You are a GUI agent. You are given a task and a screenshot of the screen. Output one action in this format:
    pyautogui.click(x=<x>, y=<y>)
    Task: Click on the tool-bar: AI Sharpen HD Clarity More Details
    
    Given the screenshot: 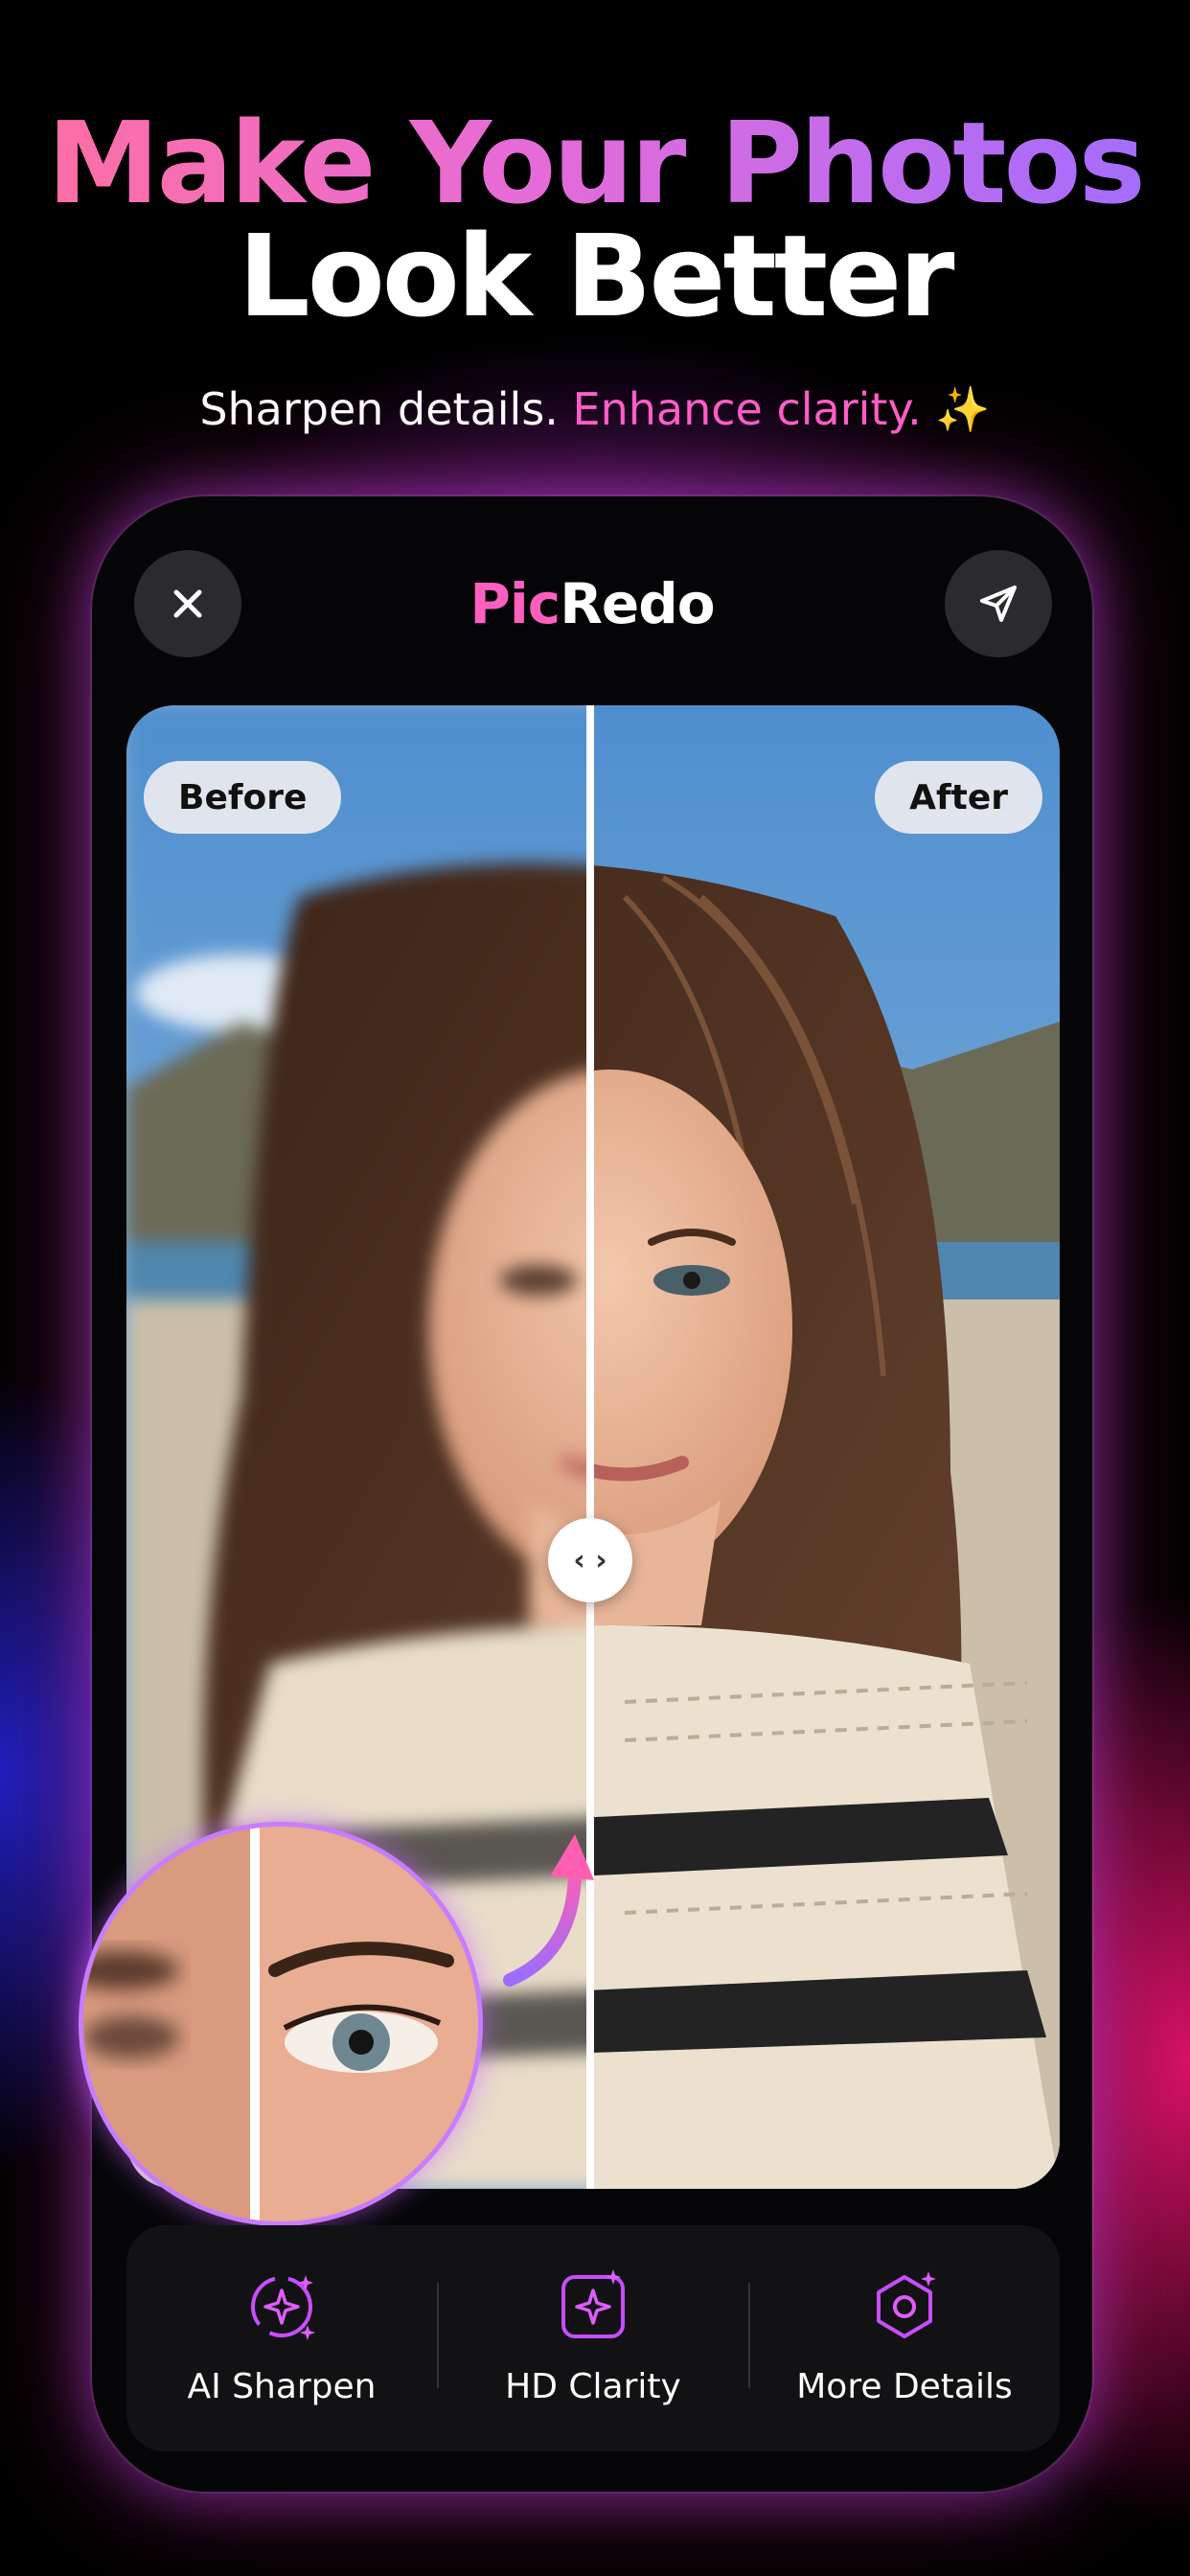 What is the action you would take?
    pyautogui.click(x=593, y=2338)
    